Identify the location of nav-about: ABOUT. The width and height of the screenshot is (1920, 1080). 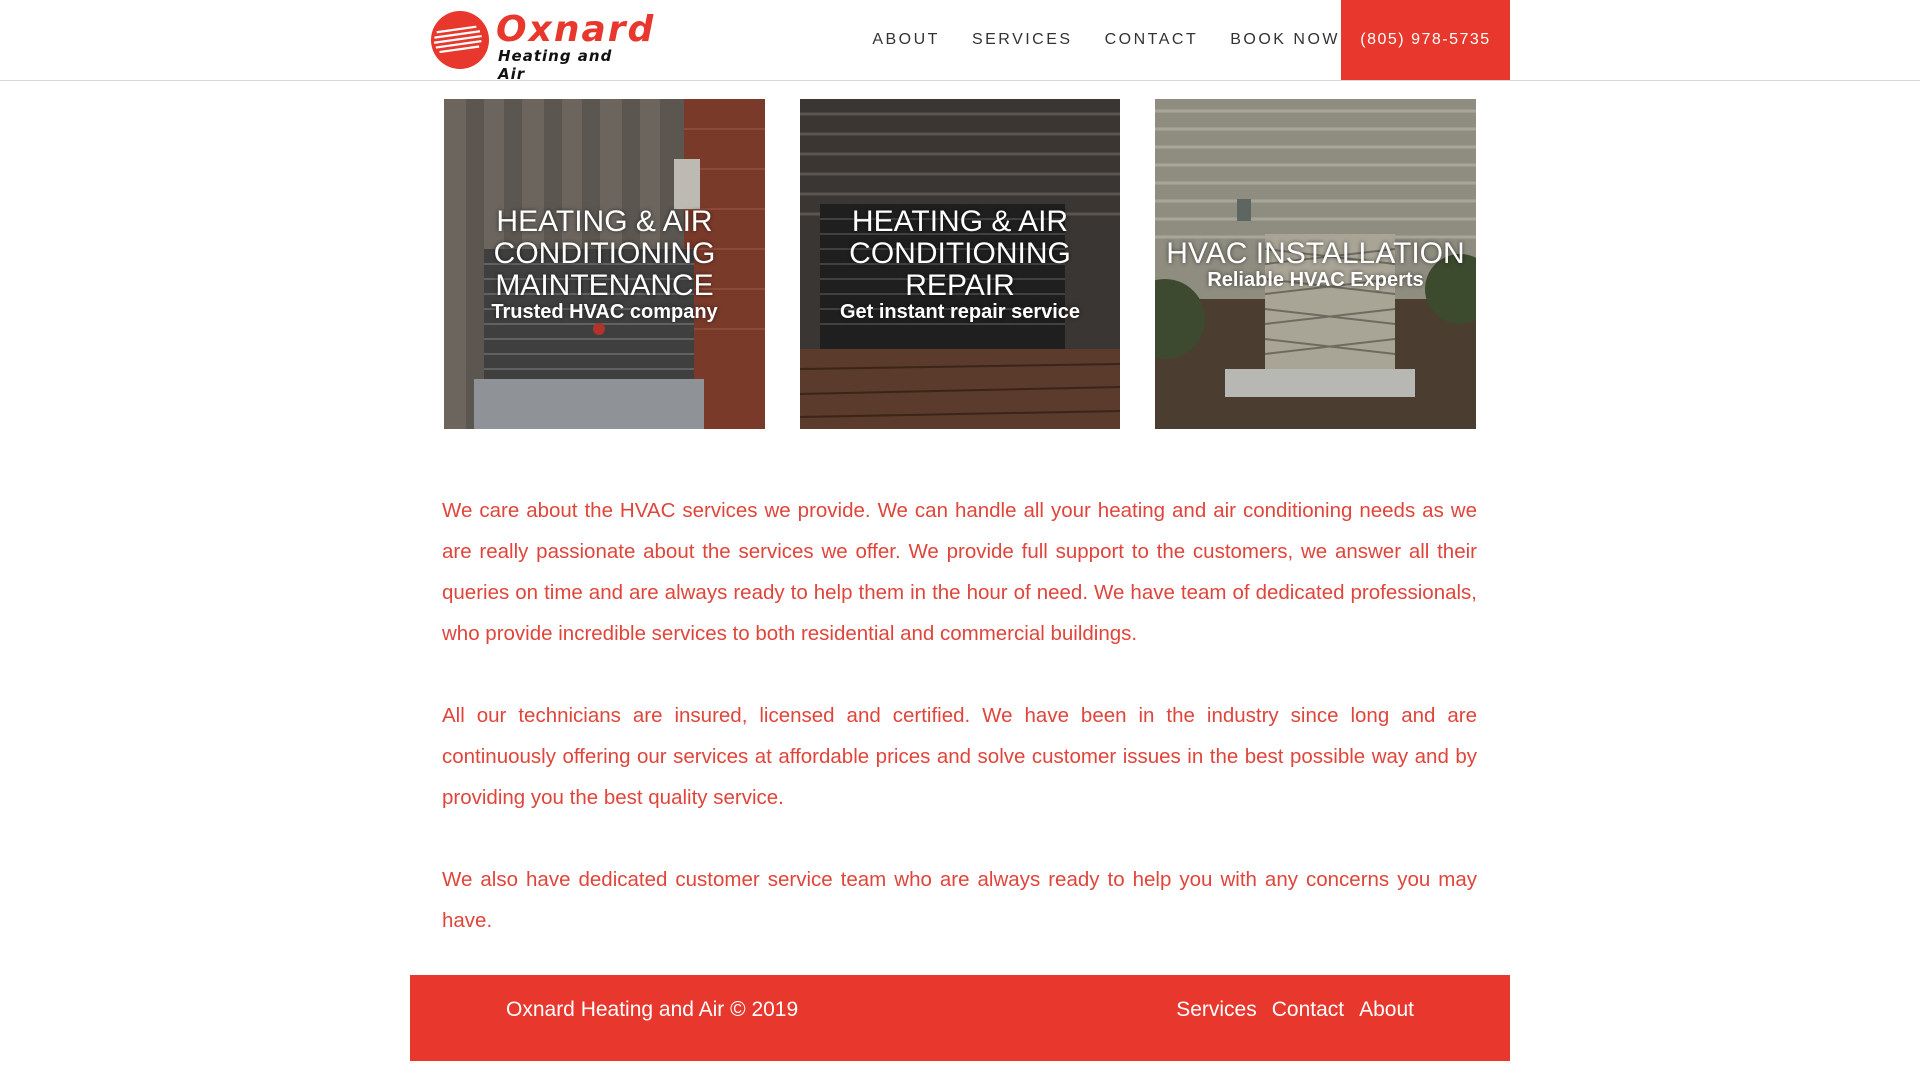
(906, 40).